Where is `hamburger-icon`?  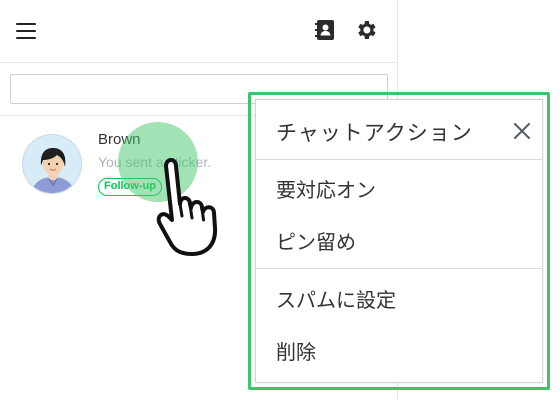 hamburger-icon is located at coordinates (26, 31).